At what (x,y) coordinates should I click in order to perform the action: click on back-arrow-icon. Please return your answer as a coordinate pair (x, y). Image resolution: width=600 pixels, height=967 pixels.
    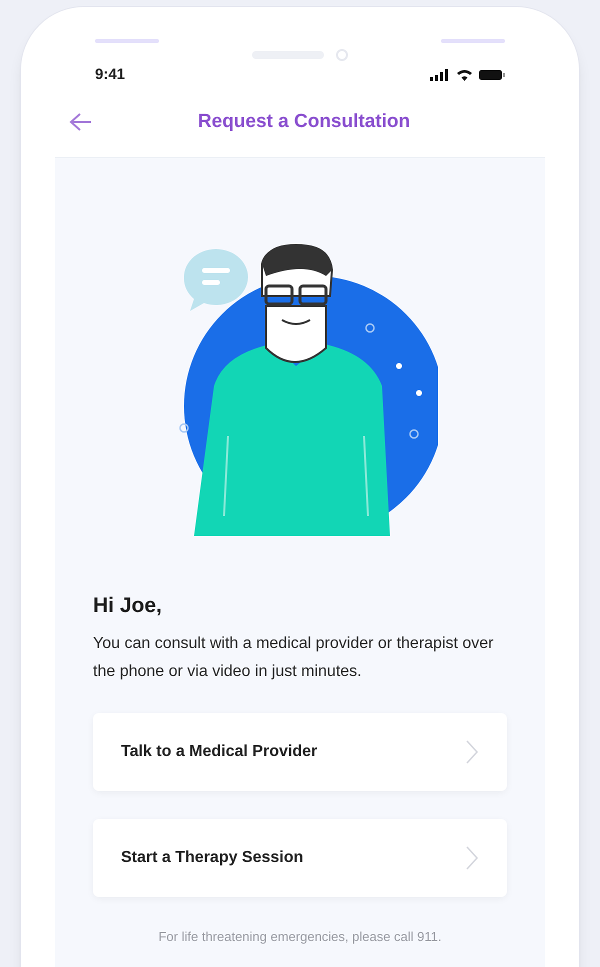
    Looking at the image, I should click on (81, 122).